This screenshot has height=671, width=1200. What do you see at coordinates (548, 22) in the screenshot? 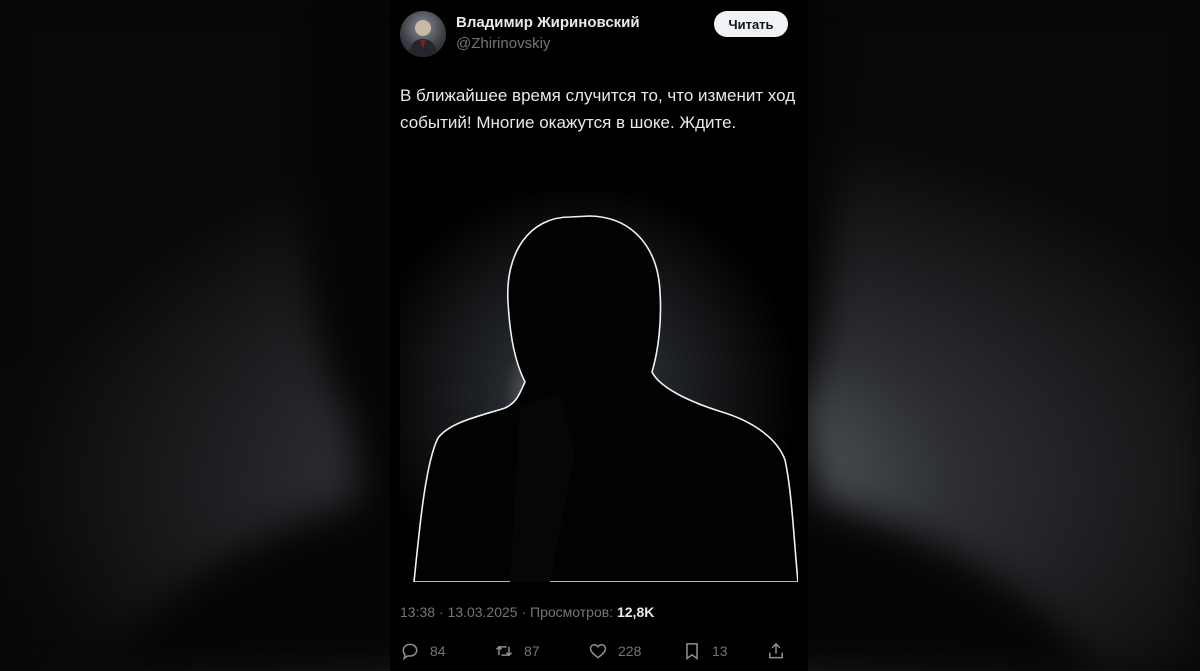
I see `author-display-name: Владимир Жириновский` at bounding box center [548, 22].